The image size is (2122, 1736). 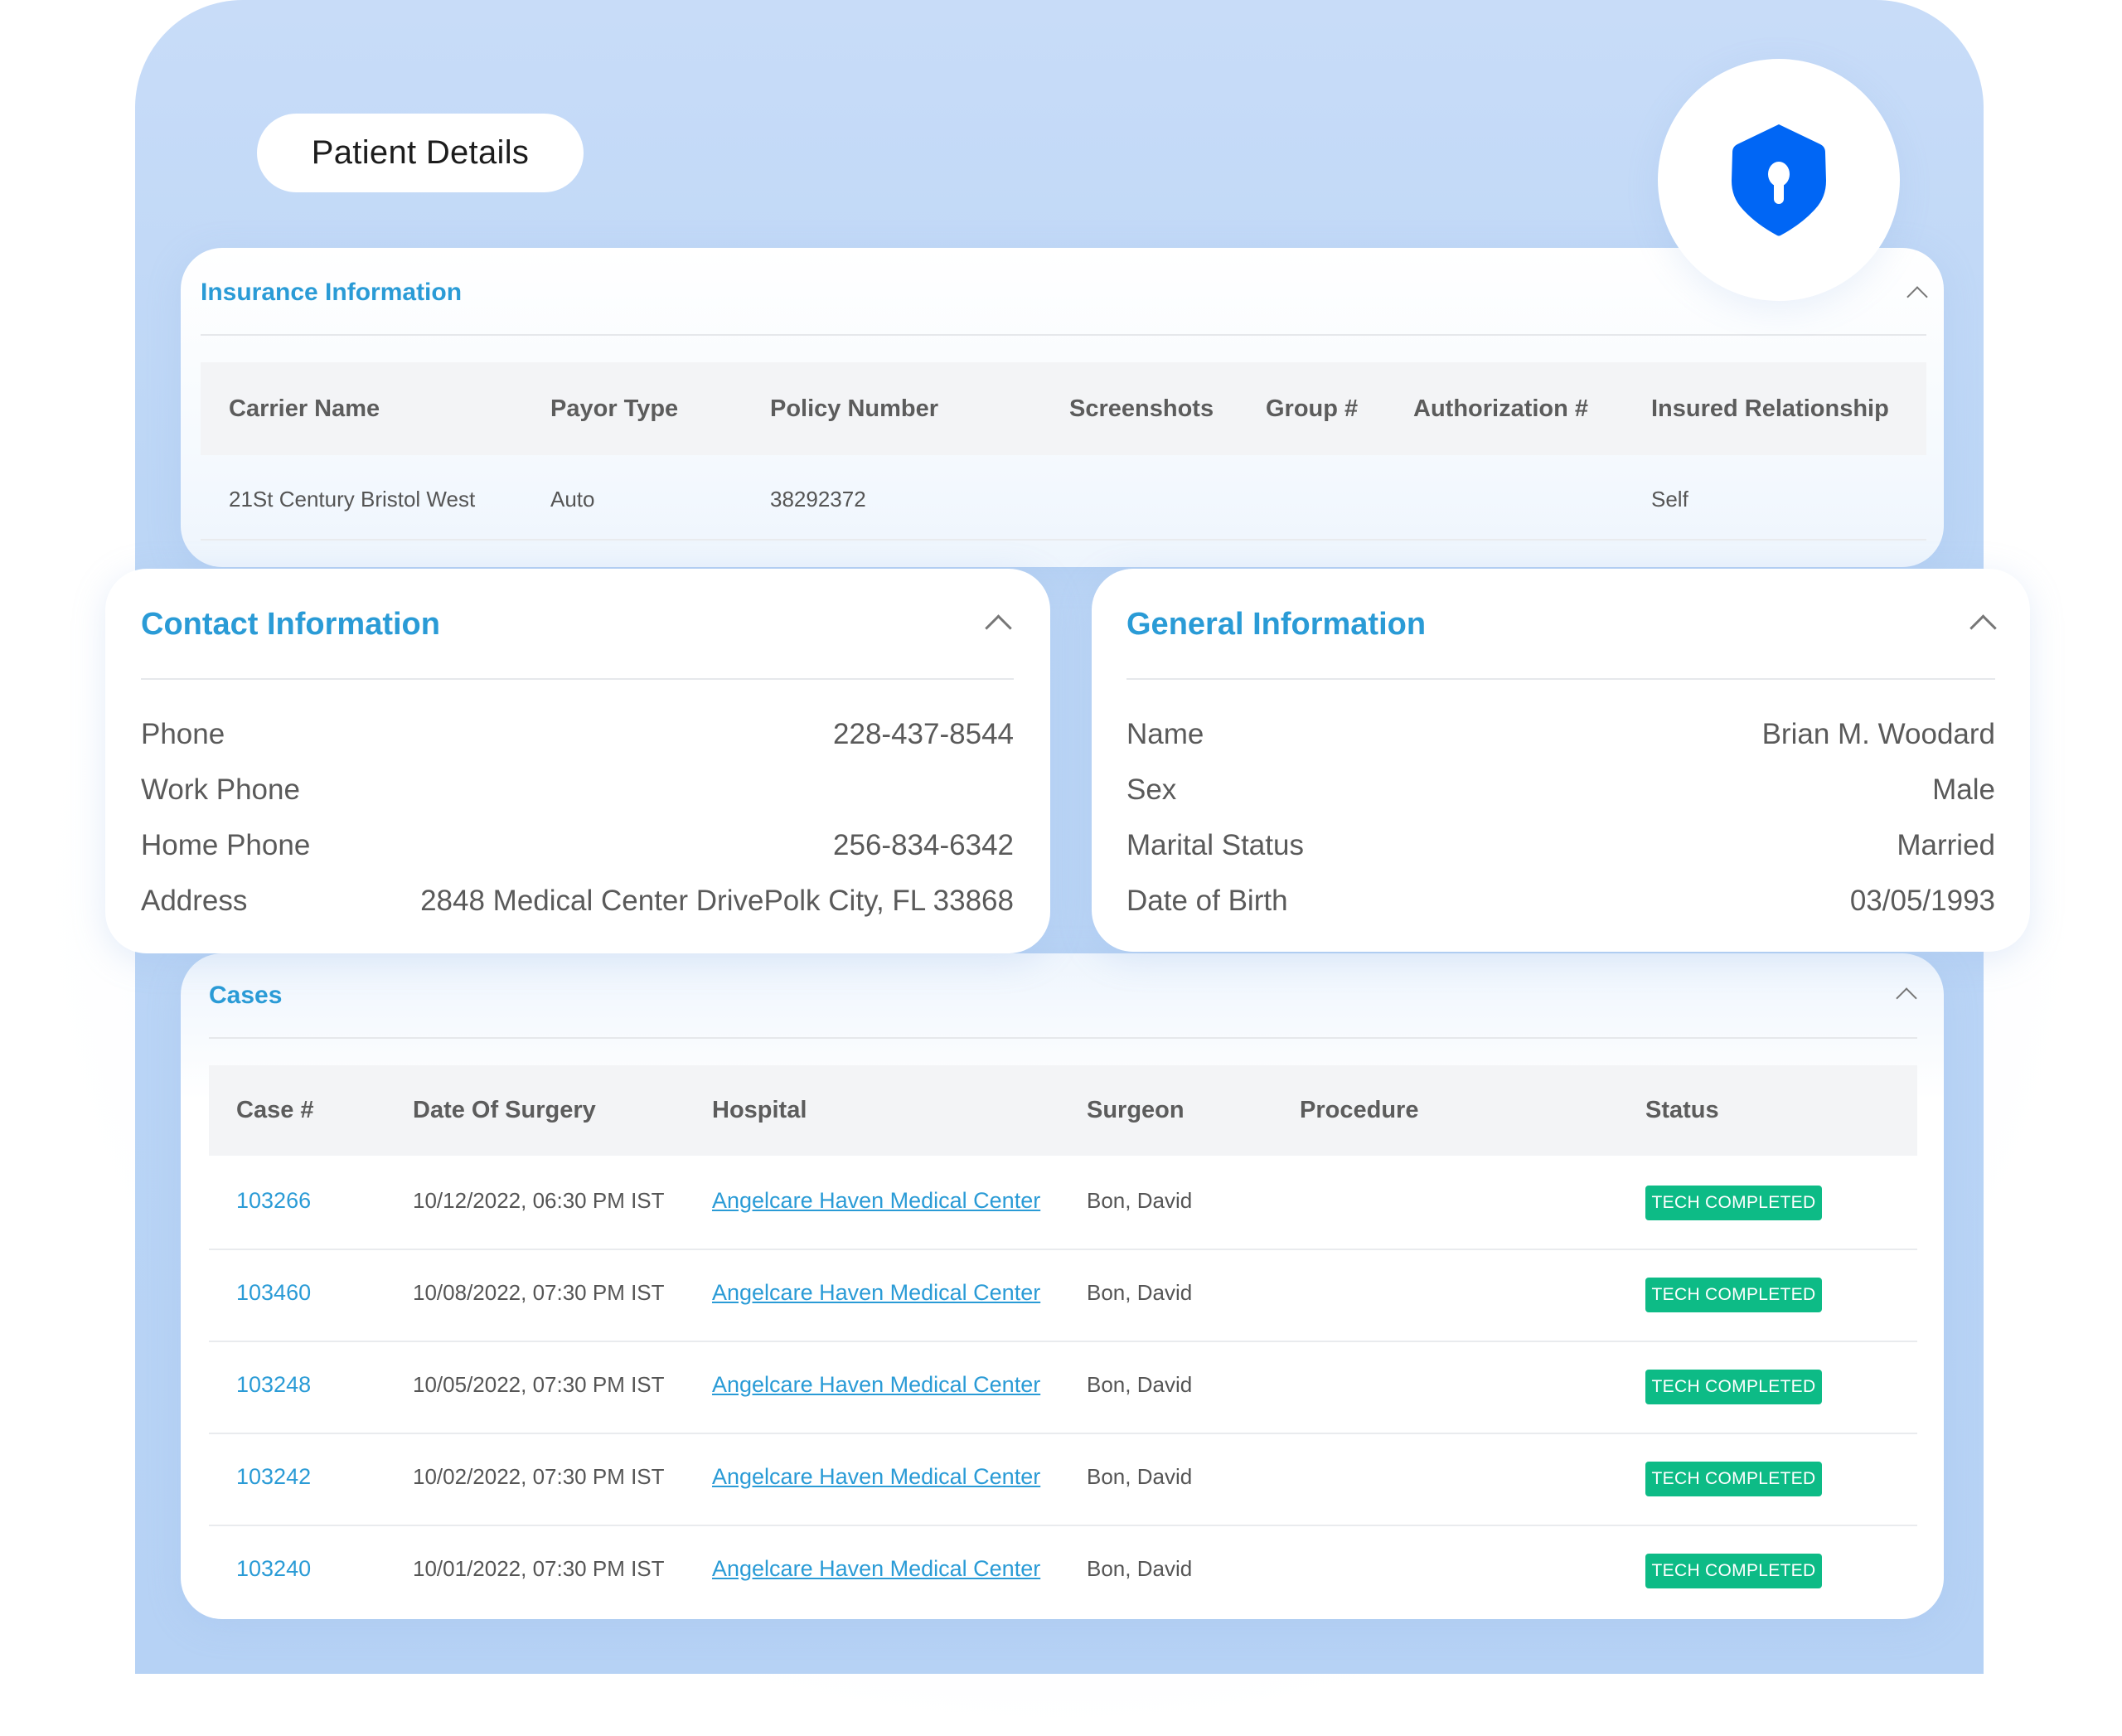 What do you see at coordinates (273, 1569) in the screenshot?
I see `case-number-link: 103240` at bounding box center [273, 1569].